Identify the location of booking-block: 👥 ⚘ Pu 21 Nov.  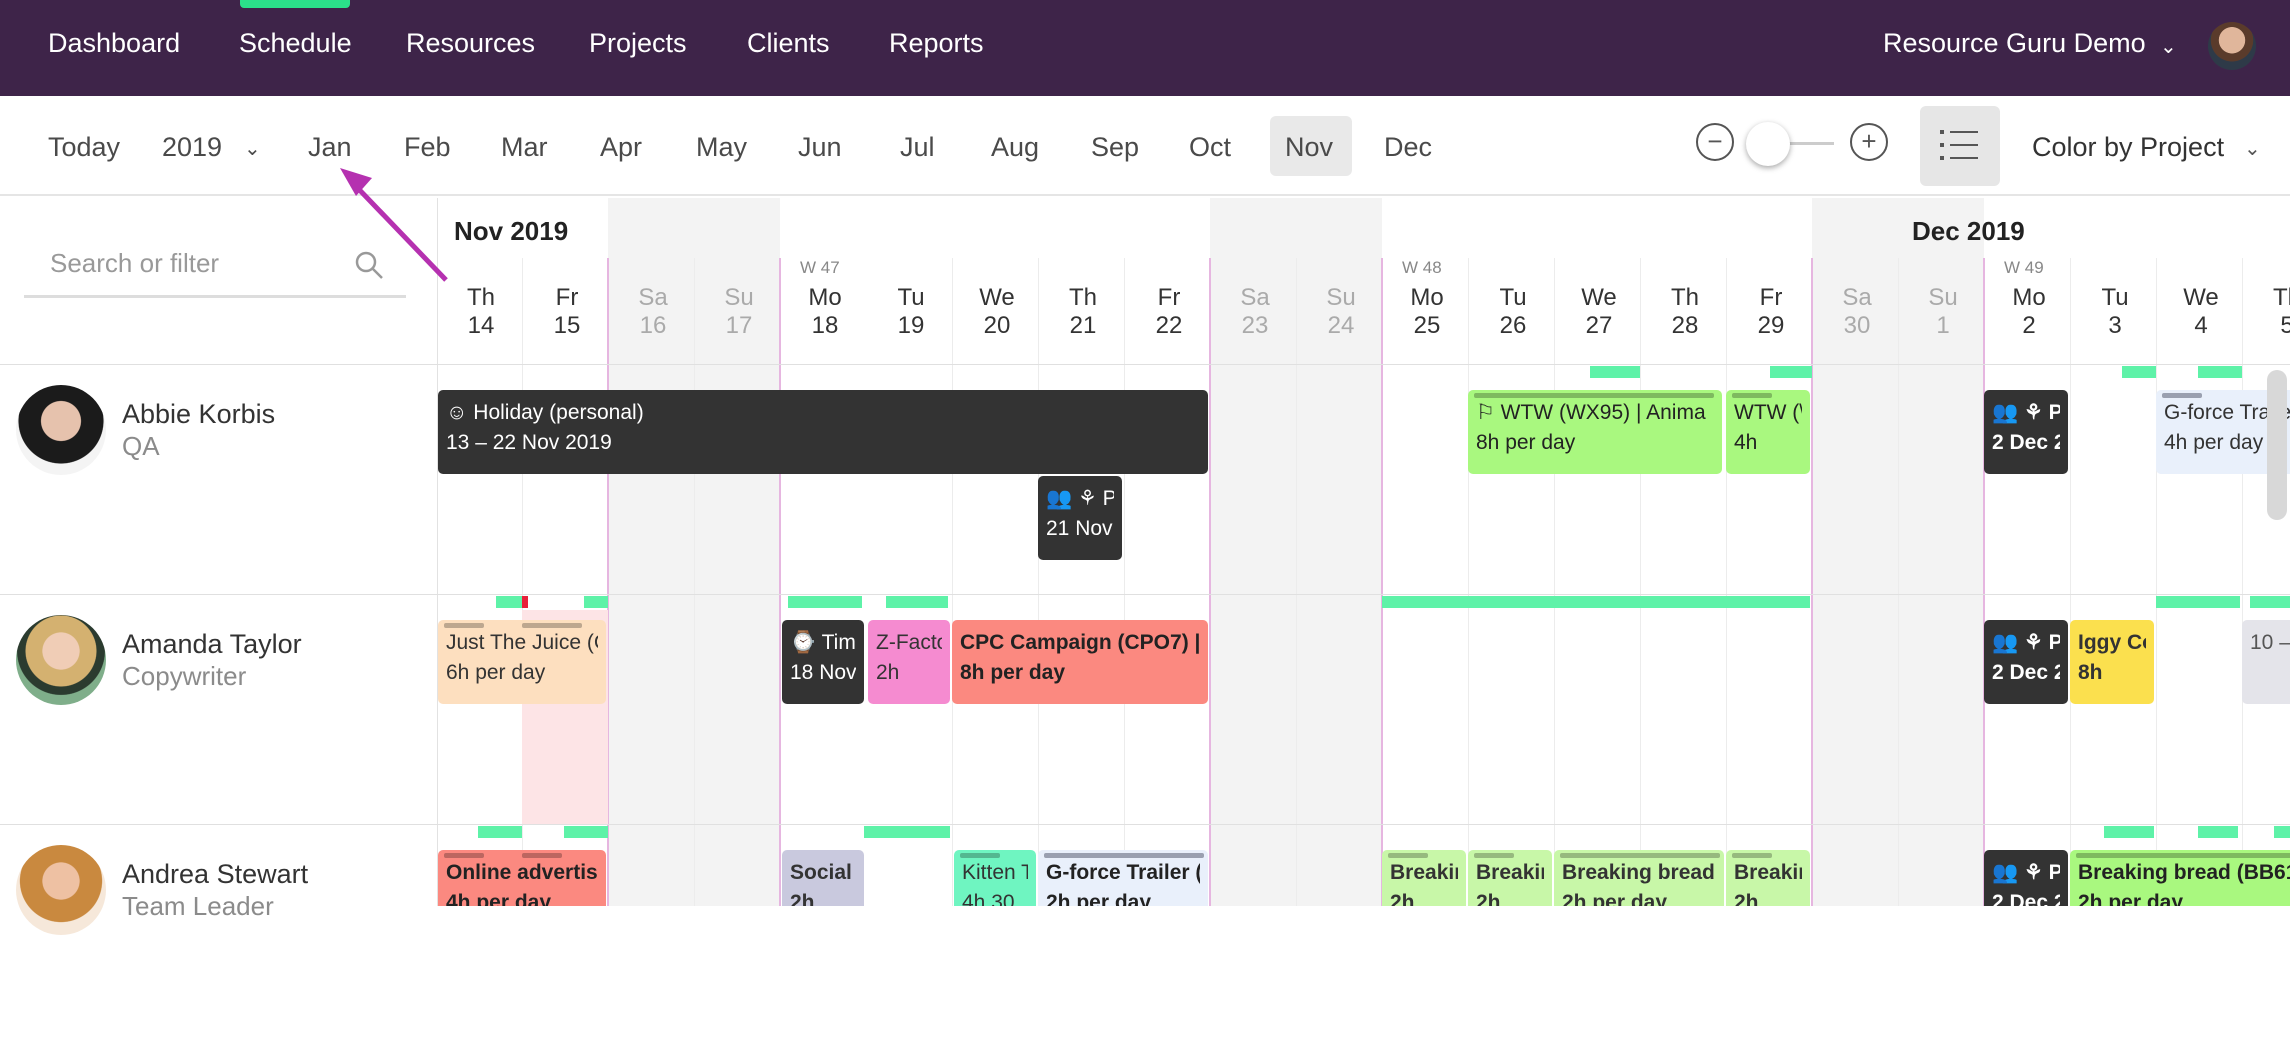
(1080, 518).